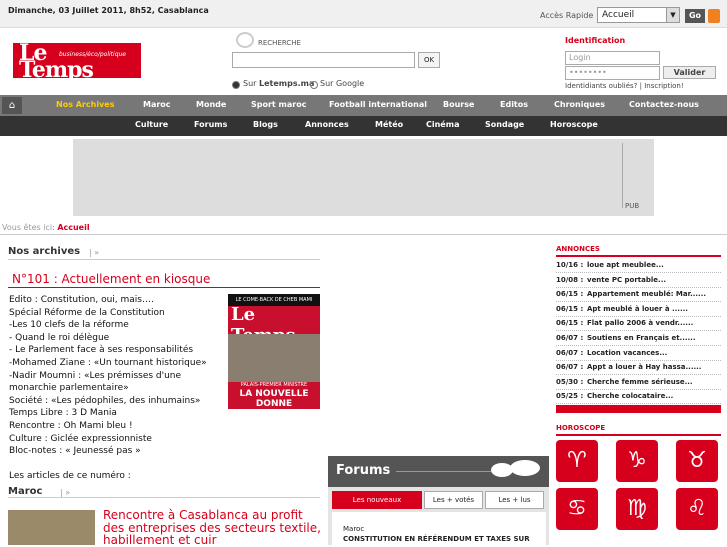  What do you see at coordinates (514, 104) in the screenshot?
I see `nav-editos: Editos` at bounding box center [514, 104].